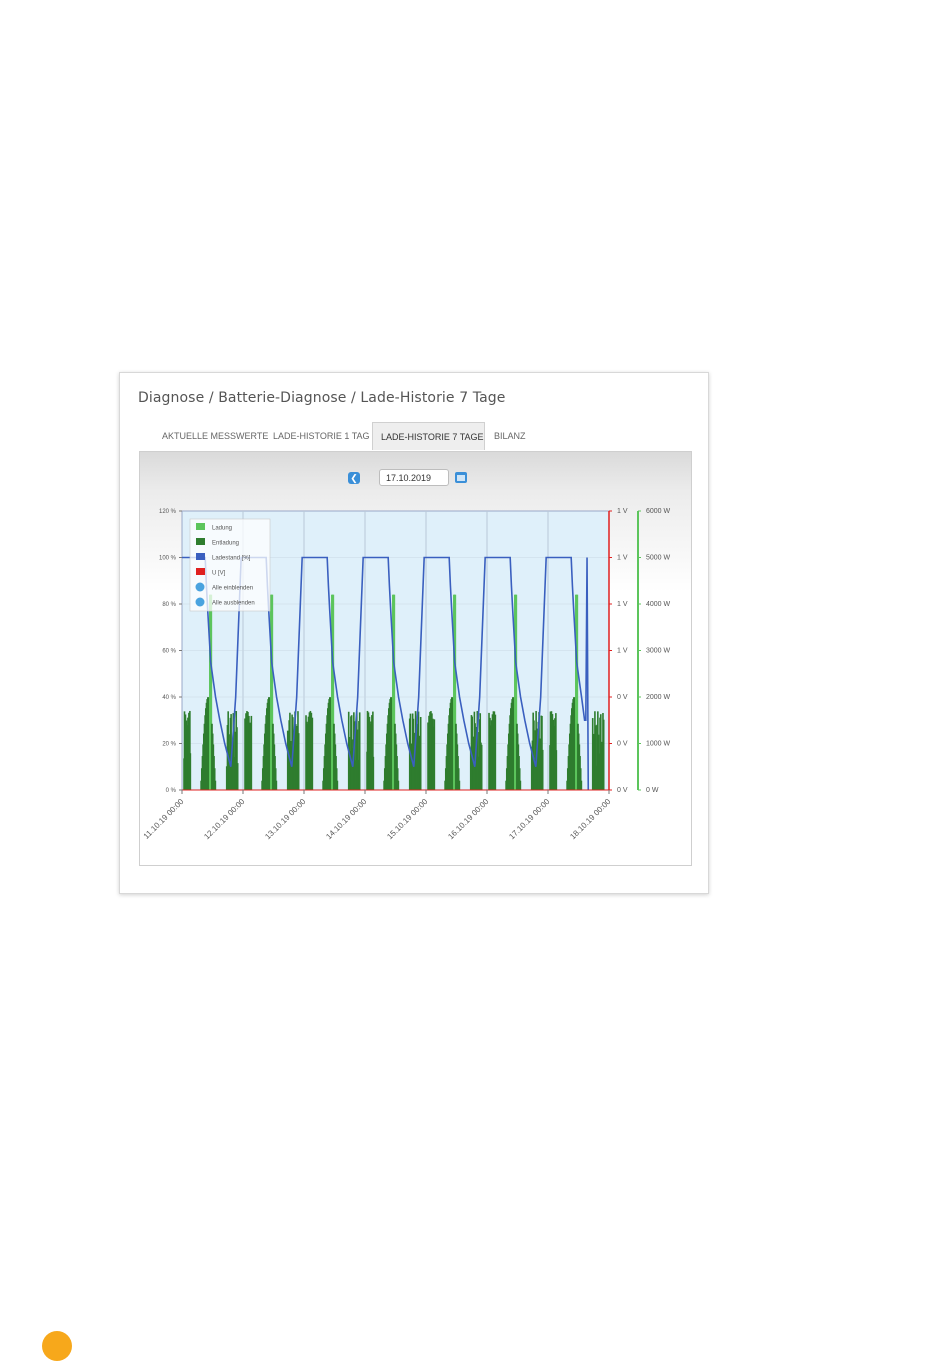 This screenshot has width=950, height=1369. Describe the element at coordinates (169, 652) in the screenshot. I see `y-left-tick-label: 60 %` at that location.